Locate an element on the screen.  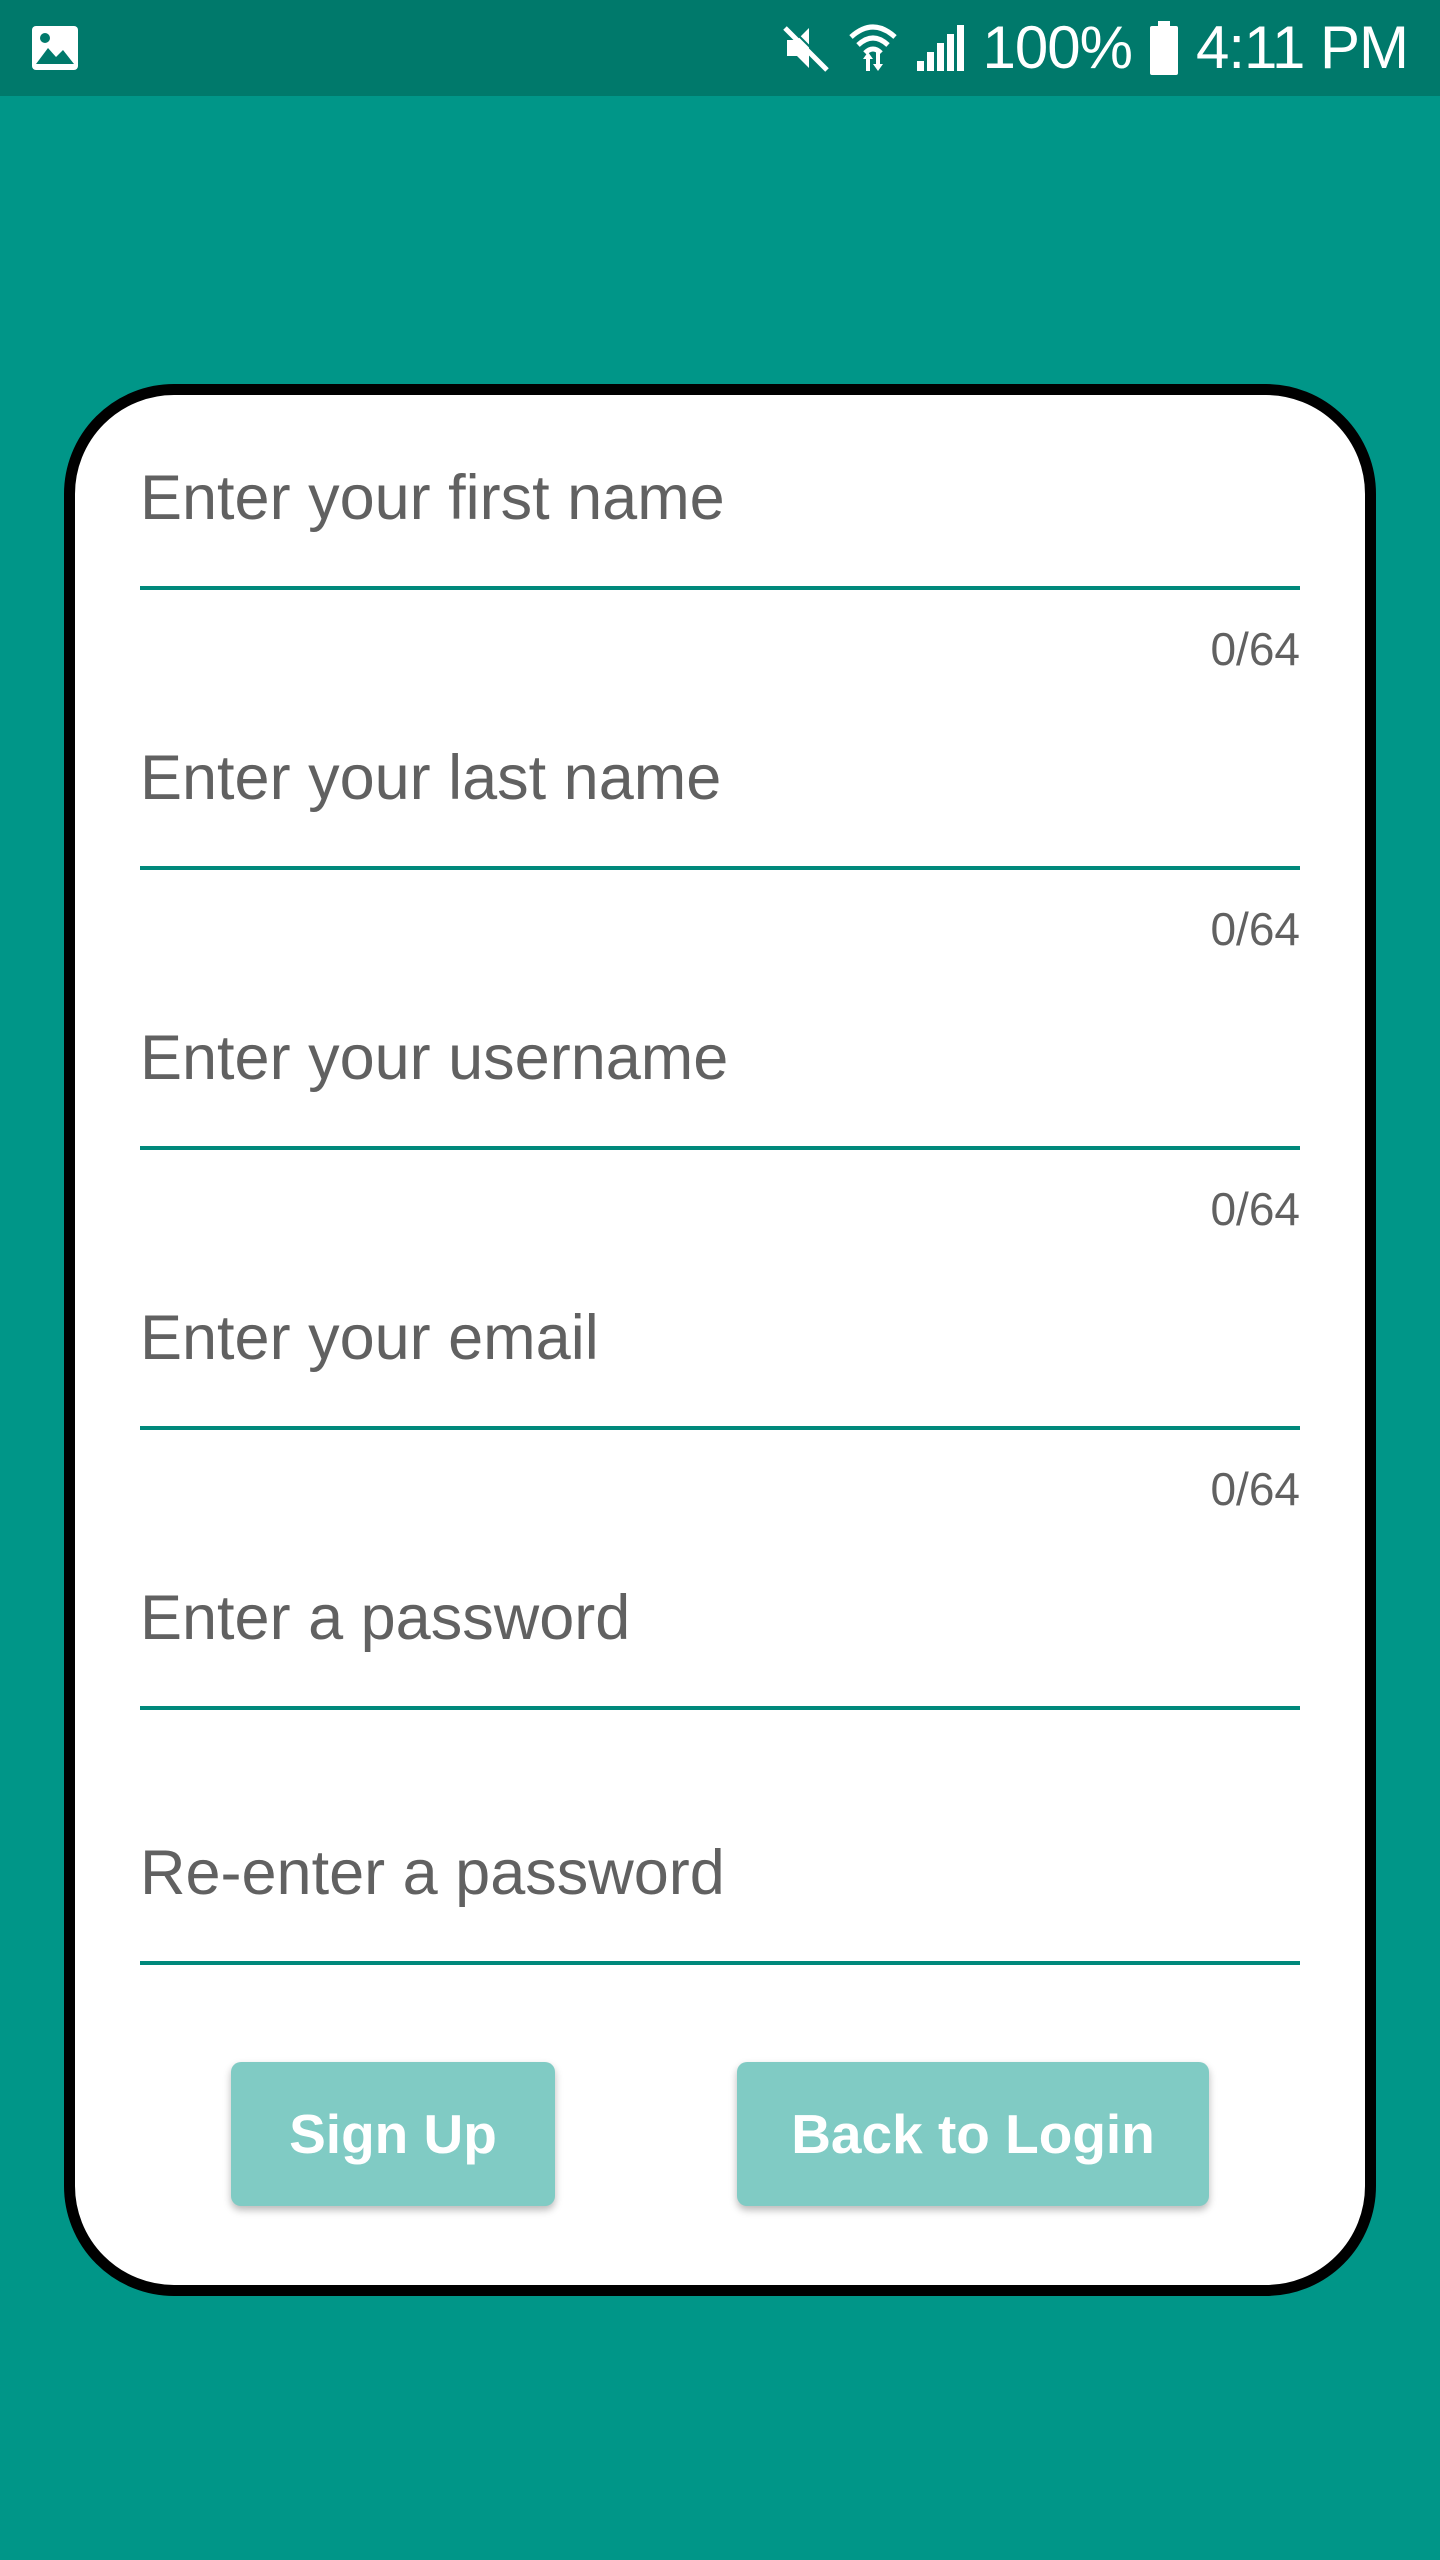
confirm-password-input is located at coordinates (720, 1873).